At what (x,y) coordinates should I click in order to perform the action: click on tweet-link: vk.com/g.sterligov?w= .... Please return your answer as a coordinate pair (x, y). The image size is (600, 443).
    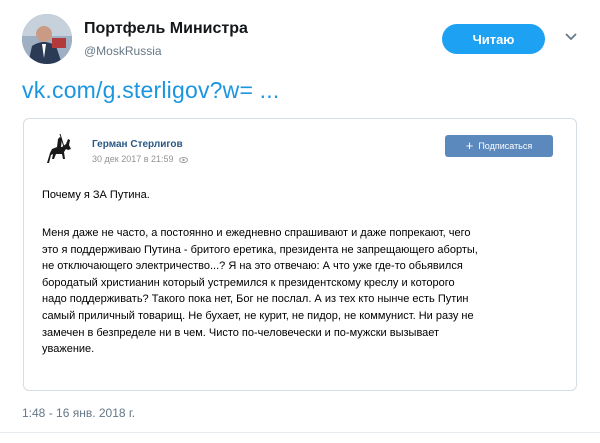
    Looking at the image, I should click on (150, 90).